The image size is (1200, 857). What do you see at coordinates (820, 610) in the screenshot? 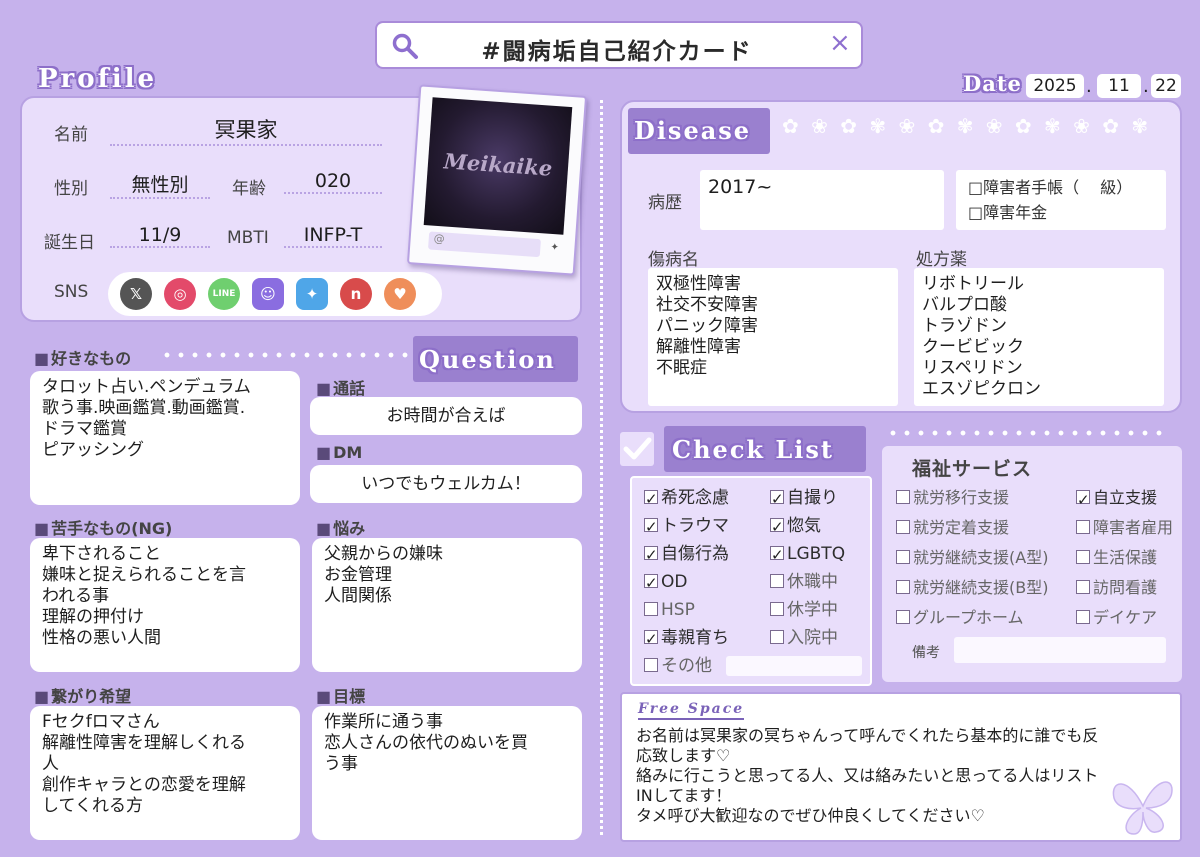
I see `check-item-leave-school: 休学中` at bounding box center [820, 610].